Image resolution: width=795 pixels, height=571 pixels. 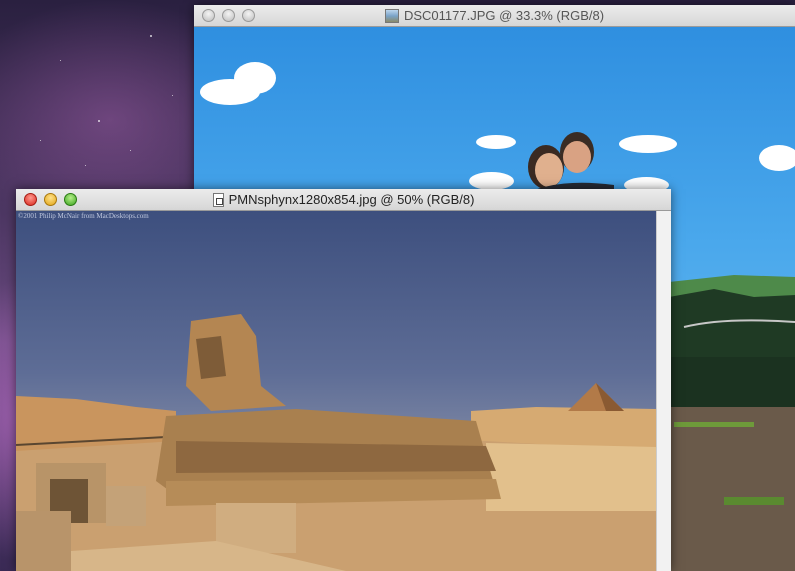 What do you see at coordinates (218, 199) in the screenshot?
I see `document-page-icon` at bounding box center [218, 199].